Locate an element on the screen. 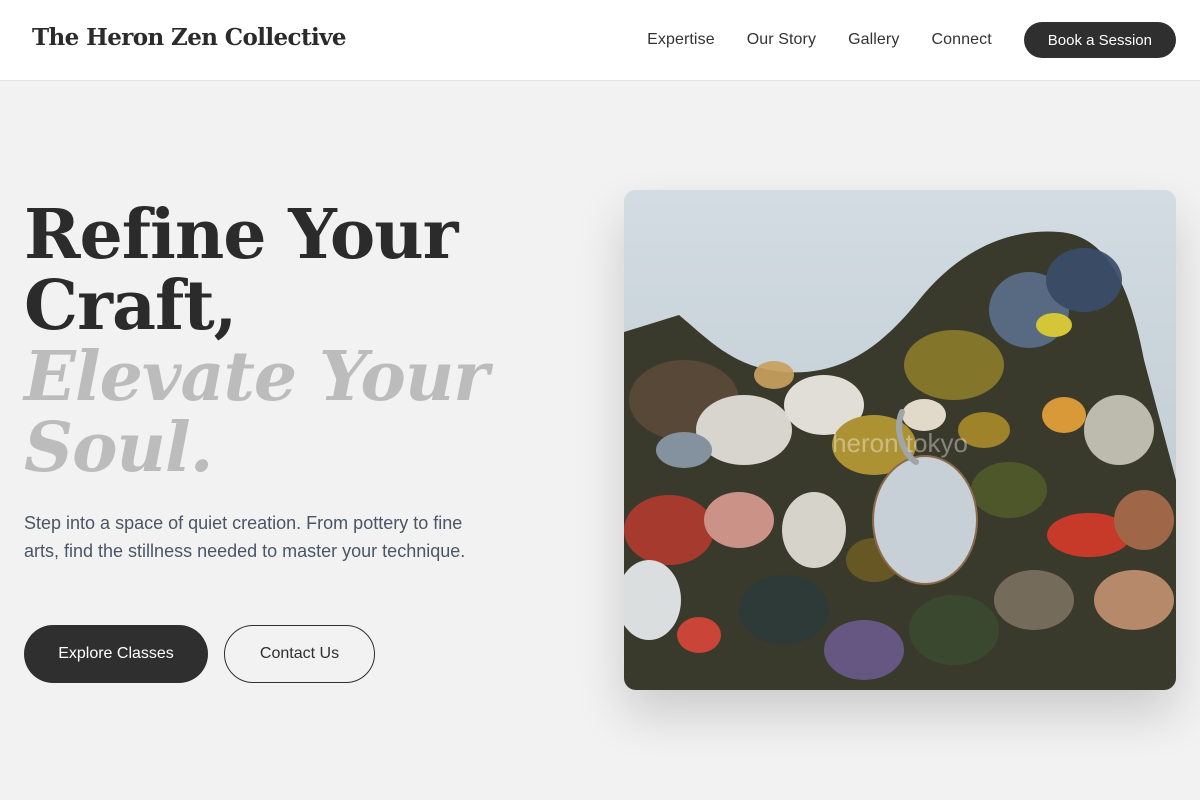  explore-classes-button: Explore Classes is located at coordinates (116, 654).